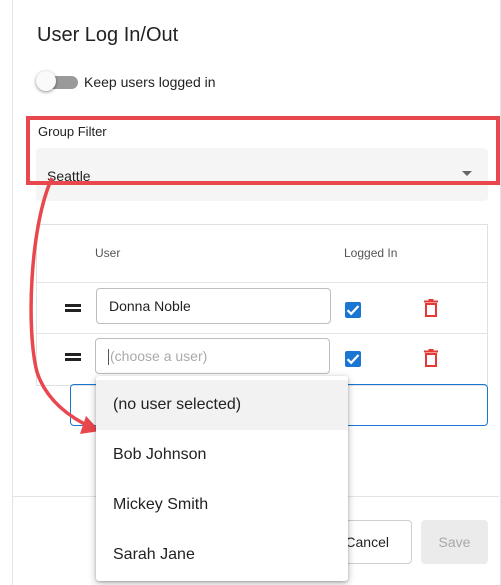 The width and height of the screenshot is (501, 585). I want to click on keep-logged-in-label: Keep users logged in, so click(150, 82).